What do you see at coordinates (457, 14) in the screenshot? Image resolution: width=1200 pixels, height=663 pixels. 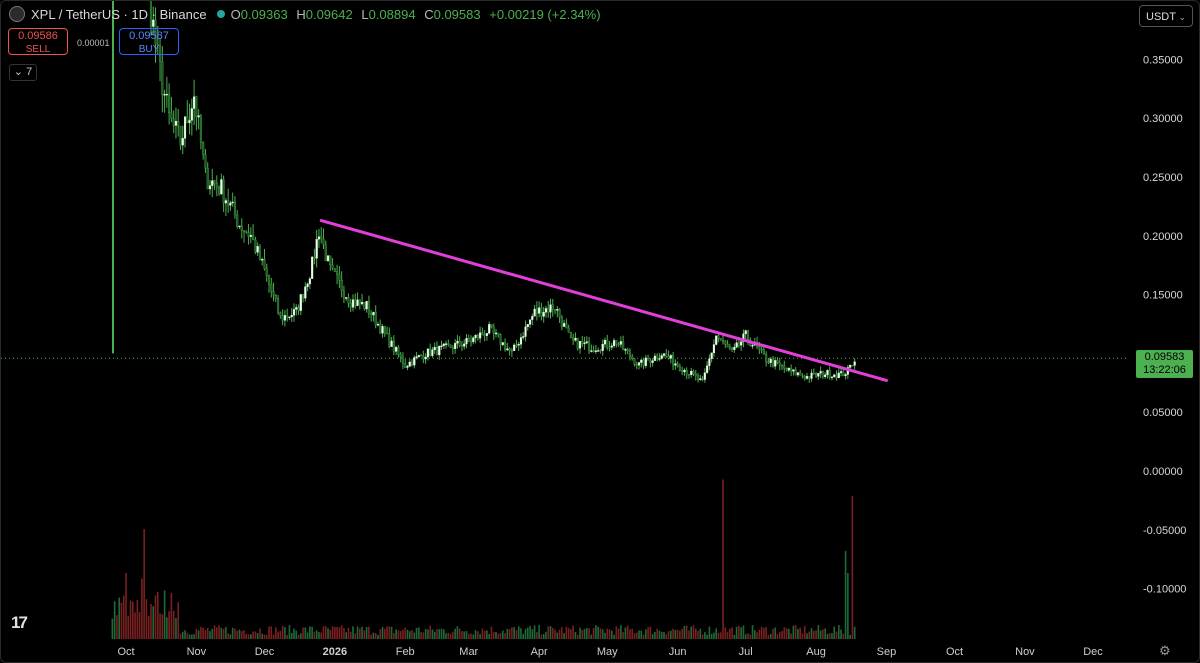 I see `close-value: 0.09583` at bounding box center [457, 14].